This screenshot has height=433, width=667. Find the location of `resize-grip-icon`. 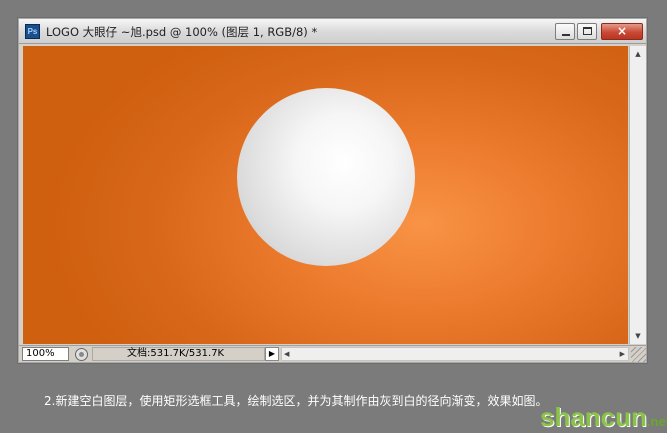

resize-grip-icon is located at coordinates (638, 354).